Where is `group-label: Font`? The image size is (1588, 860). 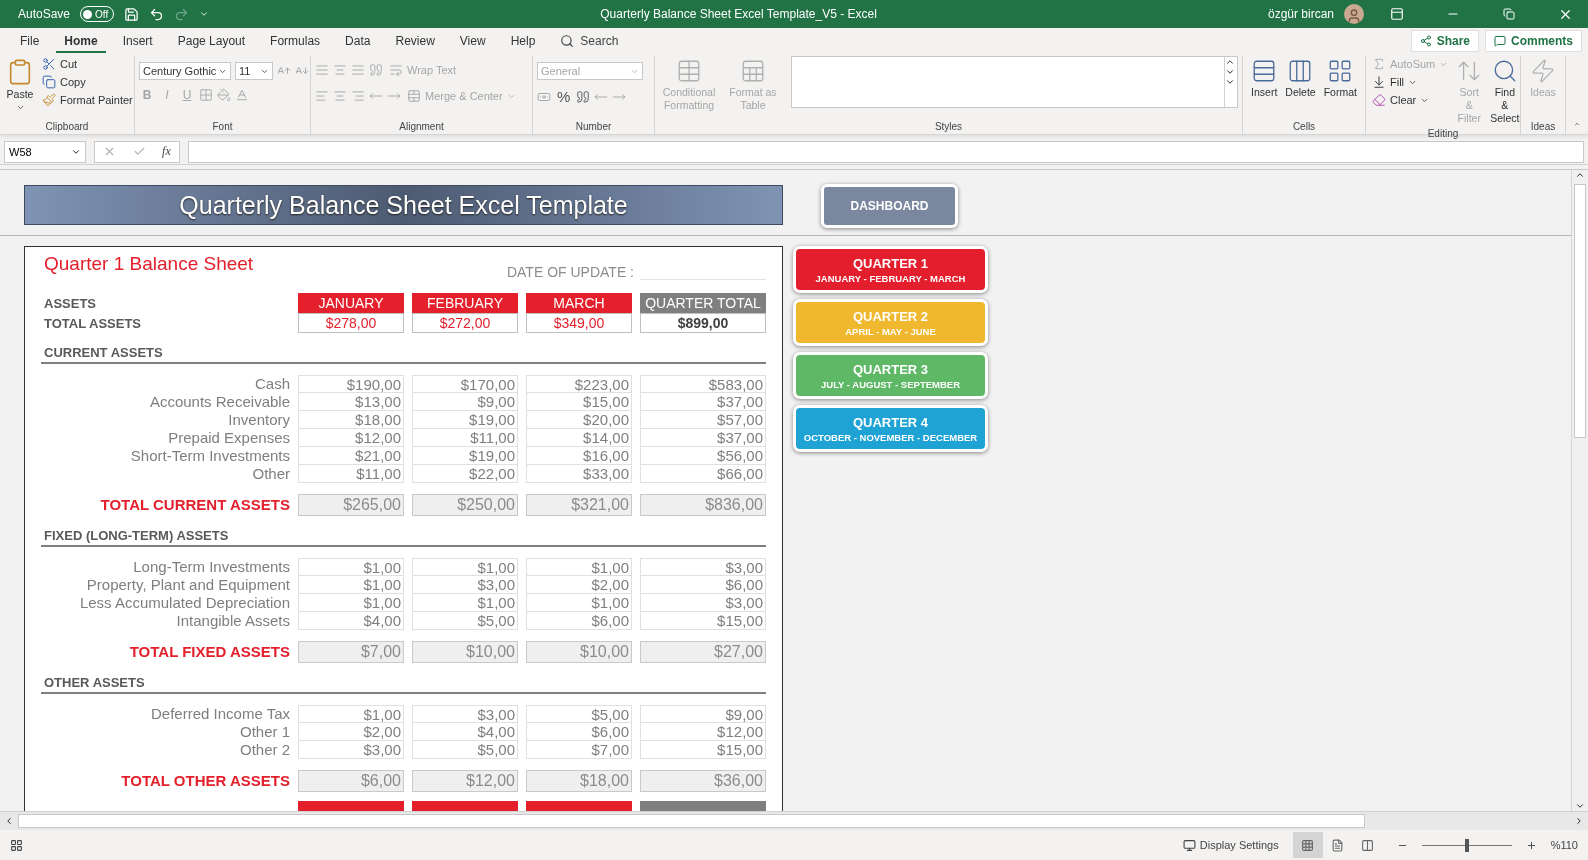 group-label: Font is located at coordinates (222, 127).